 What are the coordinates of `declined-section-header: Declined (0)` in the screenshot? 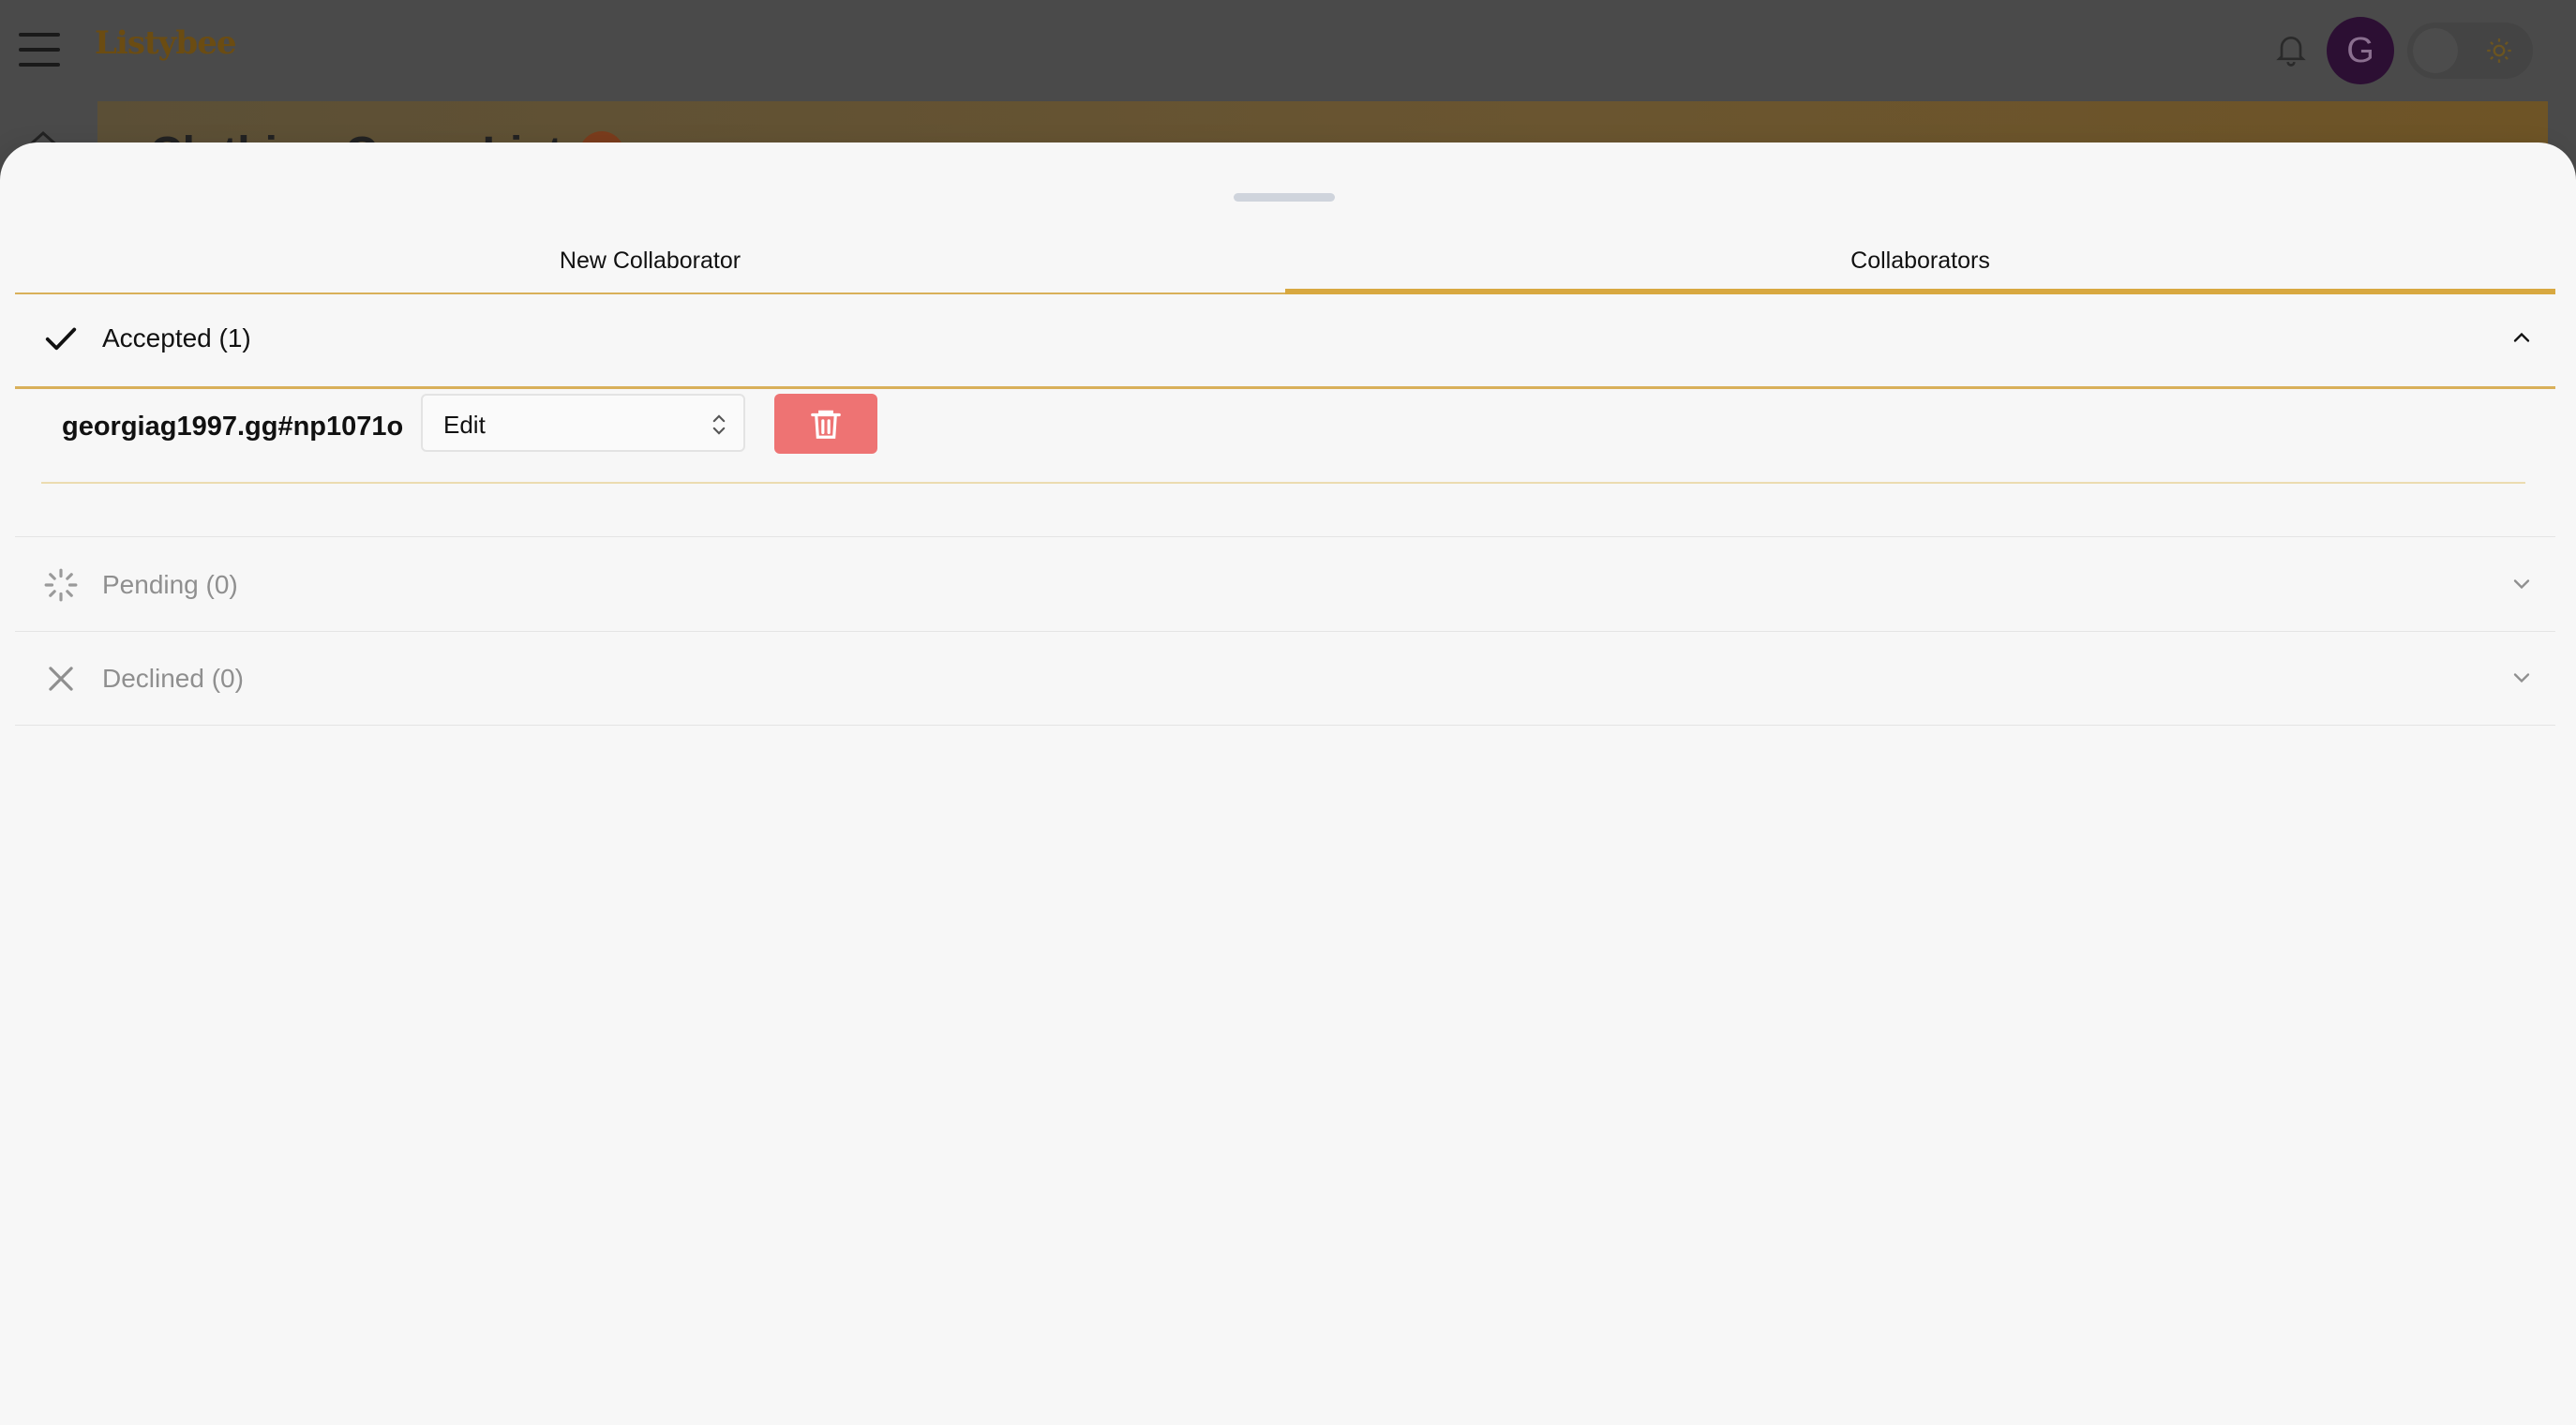 It's located at (1285, 678).